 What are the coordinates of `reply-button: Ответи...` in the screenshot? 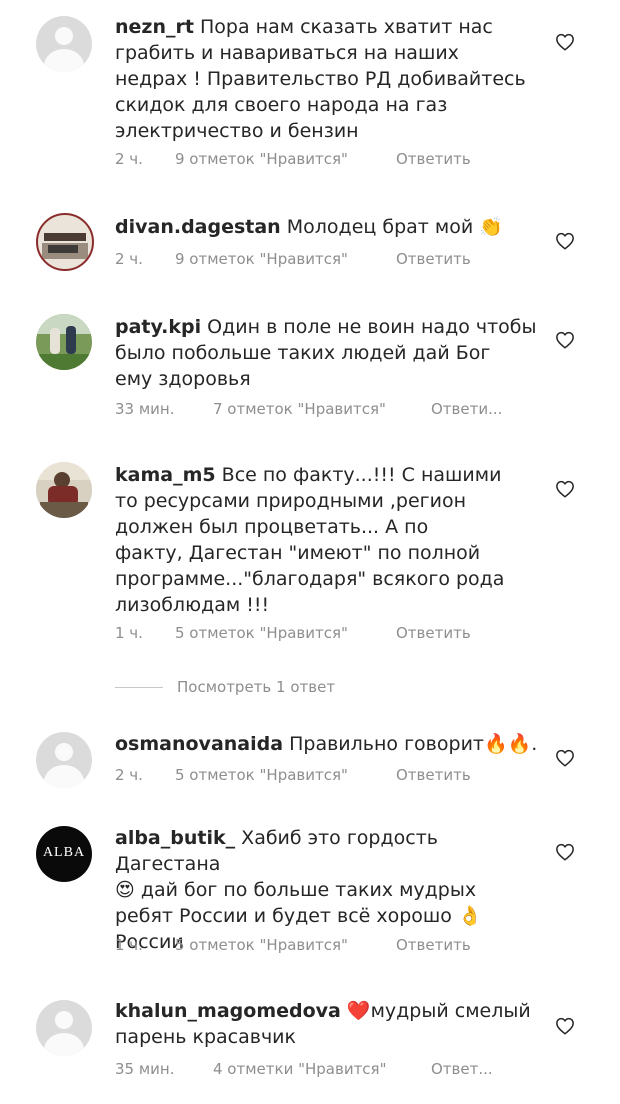 It's located at (466, 409).